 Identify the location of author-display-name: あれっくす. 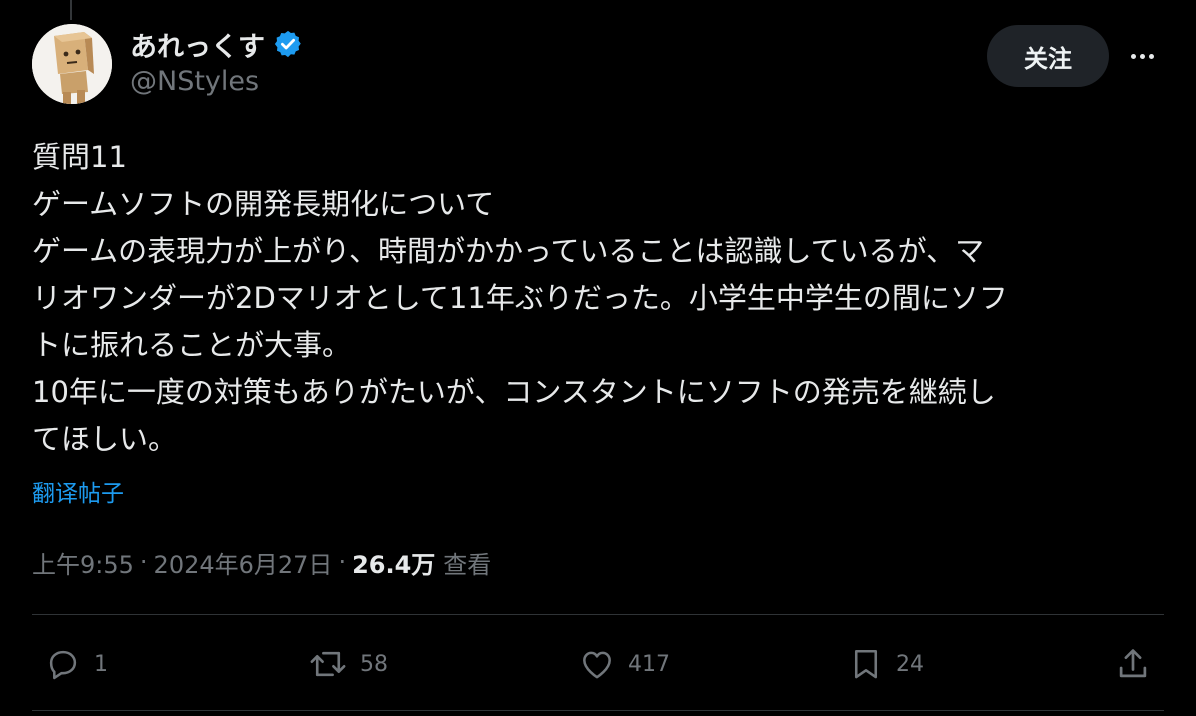
(197, 44).